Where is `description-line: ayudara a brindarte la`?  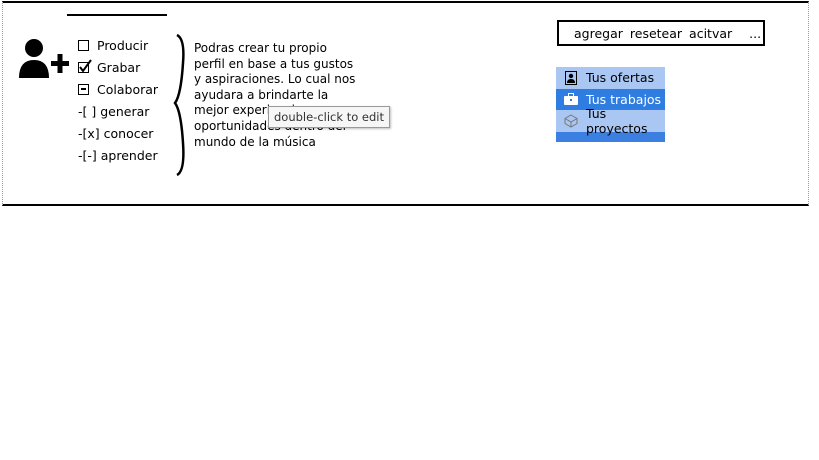
description-line: ayudara a brindarte la is located at coordinates (261, 94).